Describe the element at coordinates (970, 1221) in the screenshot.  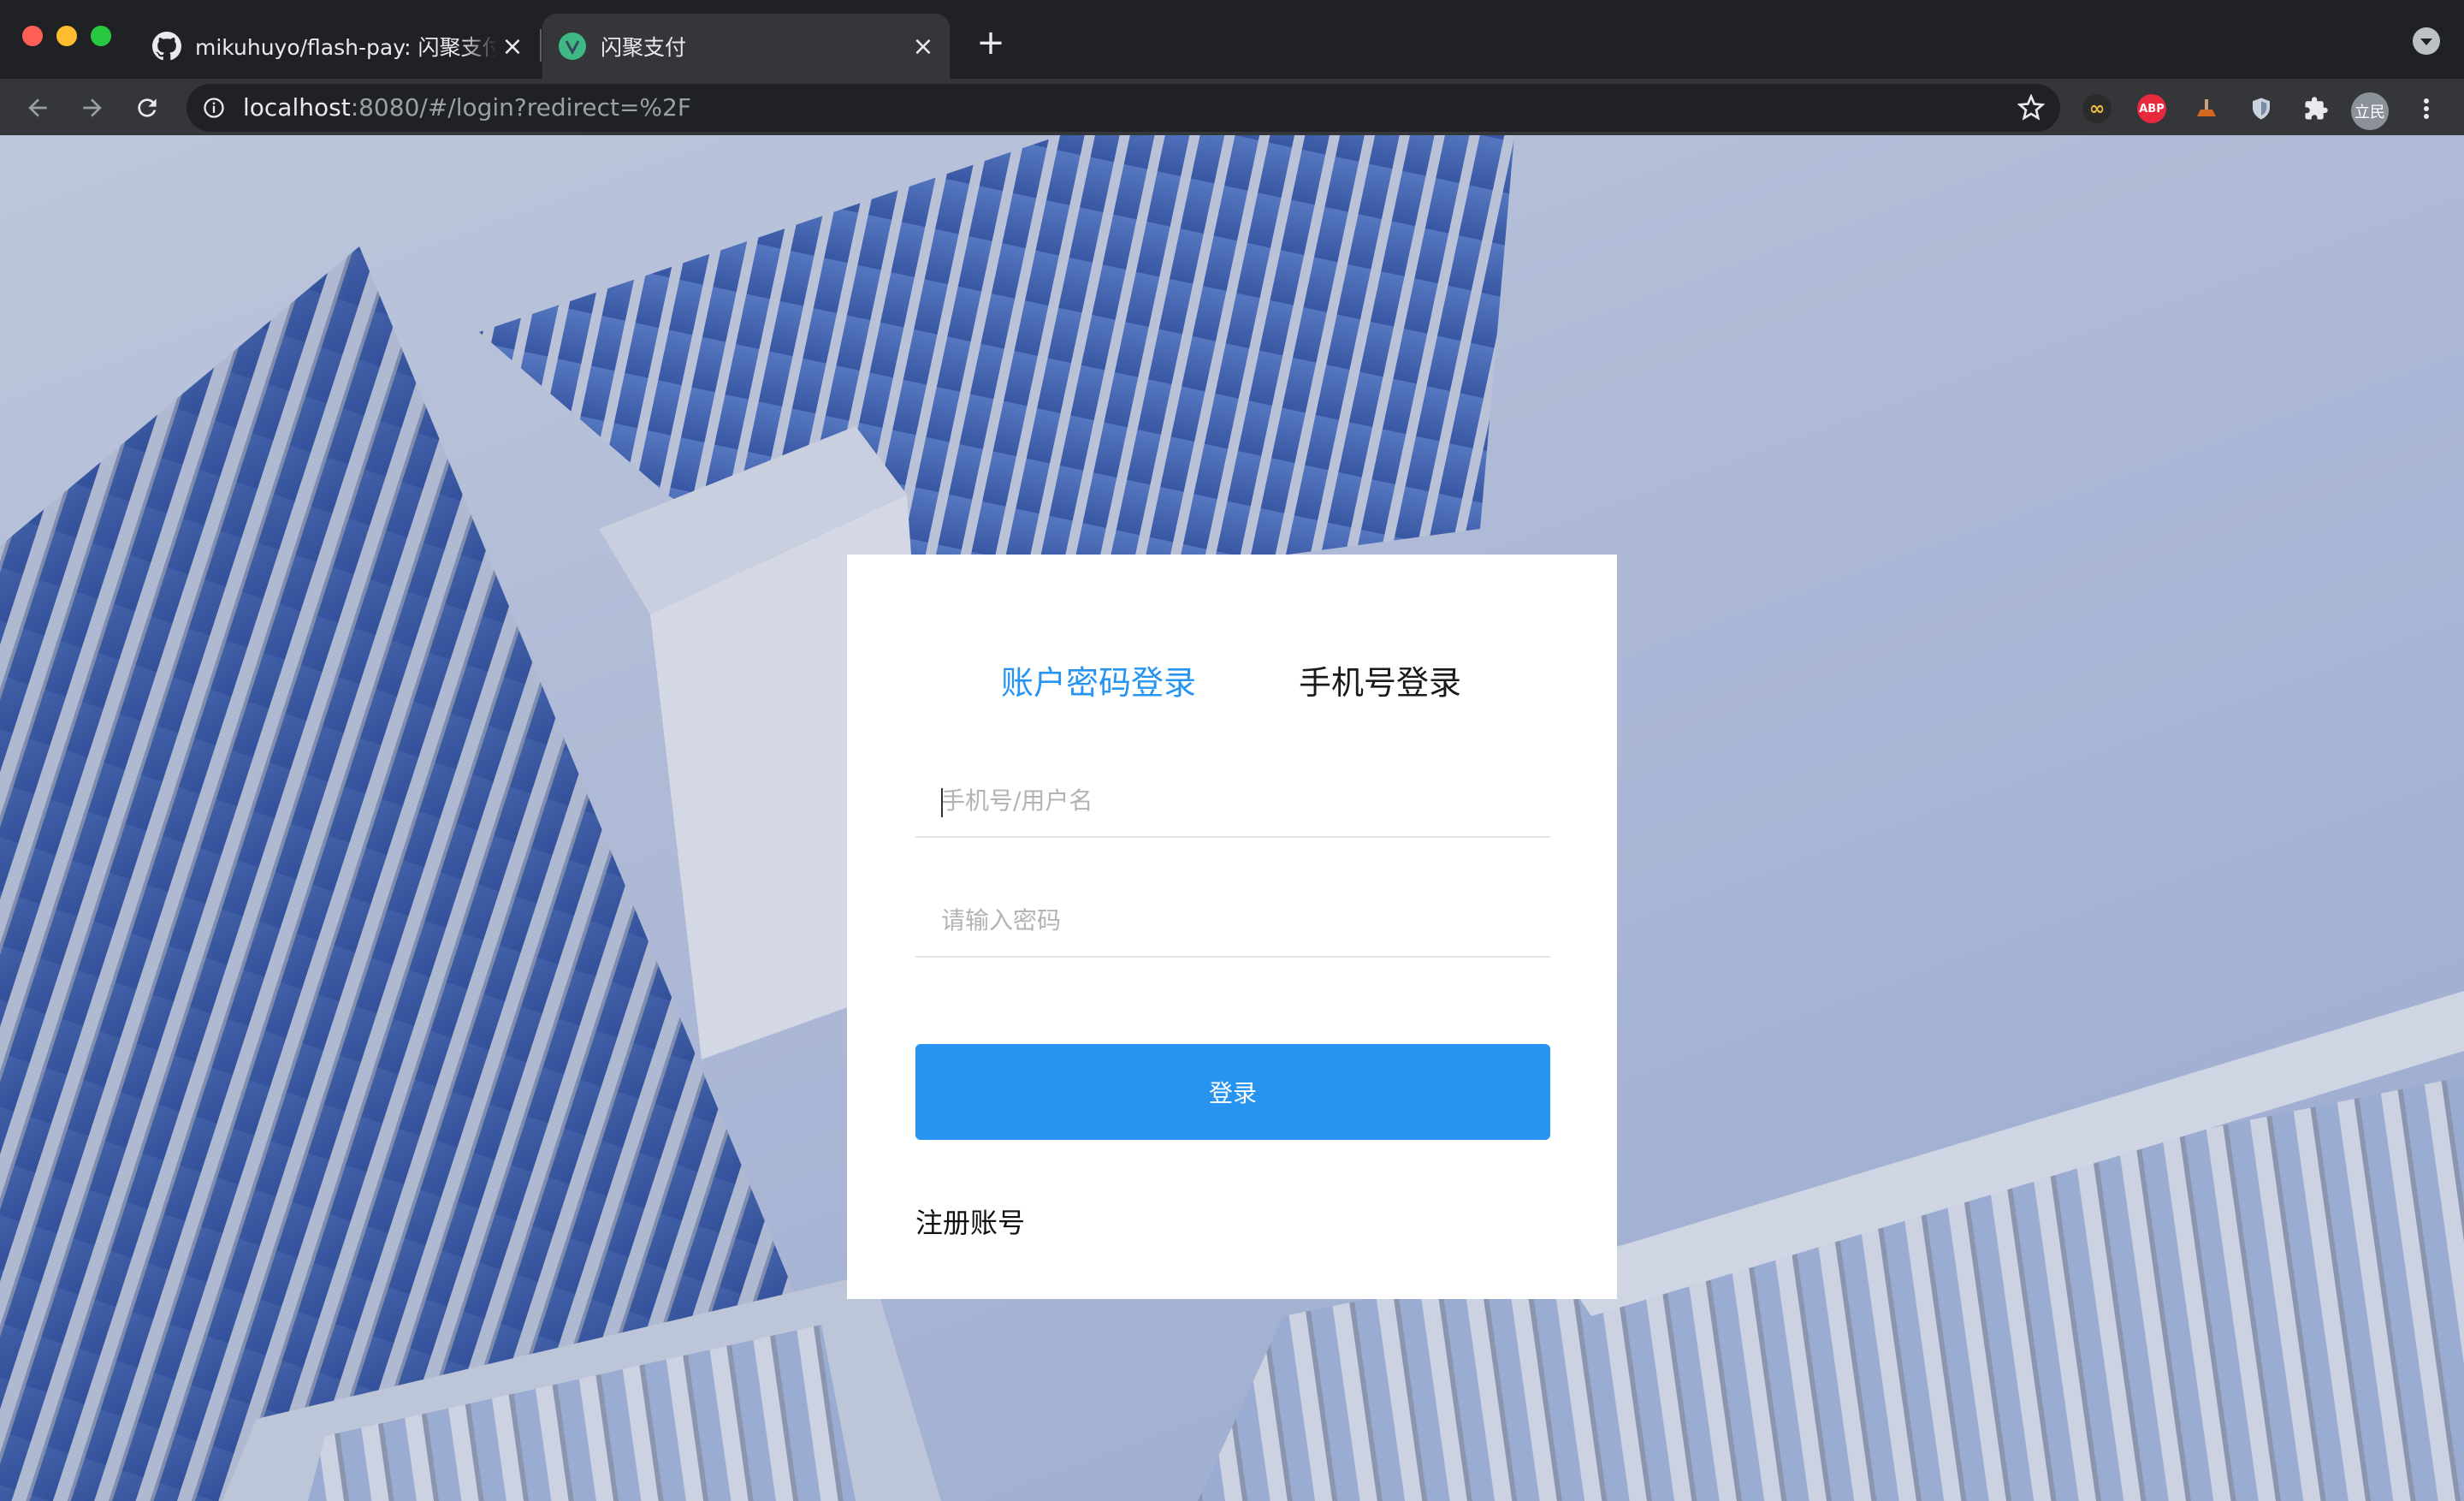
I see `register-account-link: 注册账号` at that location.